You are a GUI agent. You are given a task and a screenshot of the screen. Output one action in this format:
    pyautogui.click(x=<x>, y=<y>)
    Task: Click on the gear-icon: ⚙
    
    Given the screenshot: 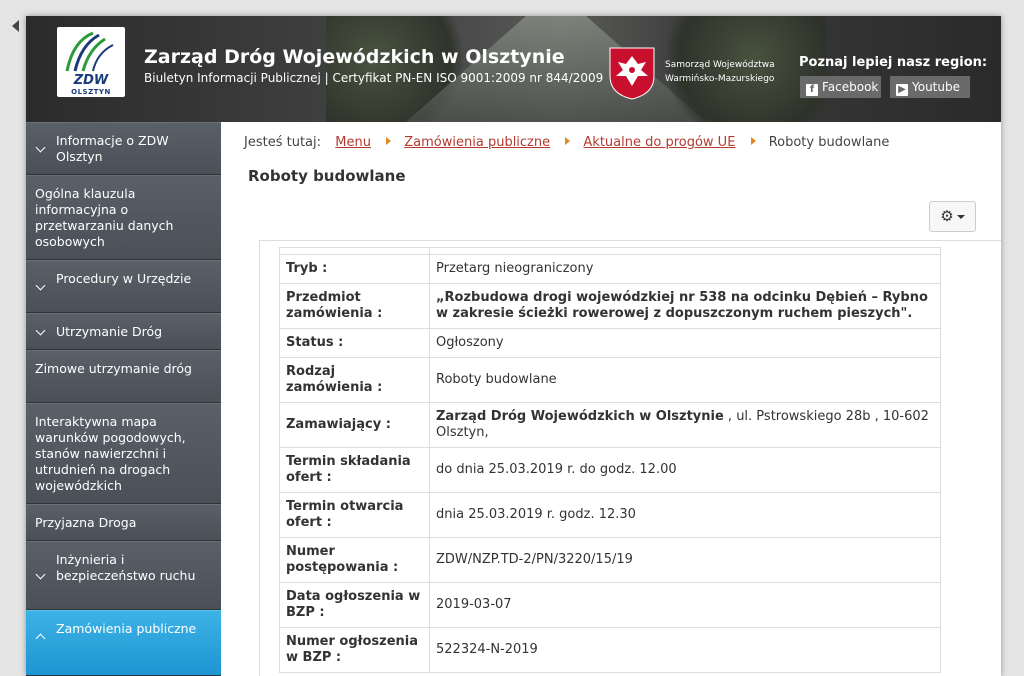 What is the action you would take?
    pyautogui.click(x=947, y=216)
    